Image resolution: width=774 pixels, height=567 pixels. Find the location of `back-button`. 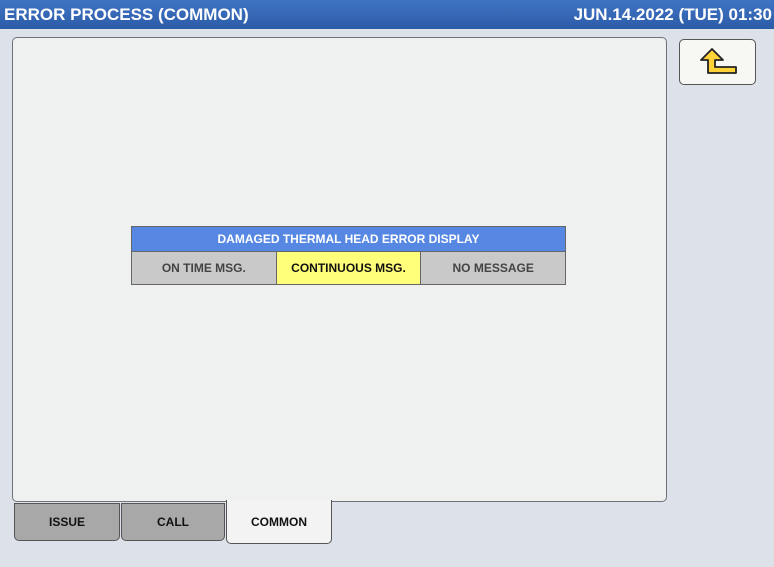

back-button is located at coordinates (717, 62).